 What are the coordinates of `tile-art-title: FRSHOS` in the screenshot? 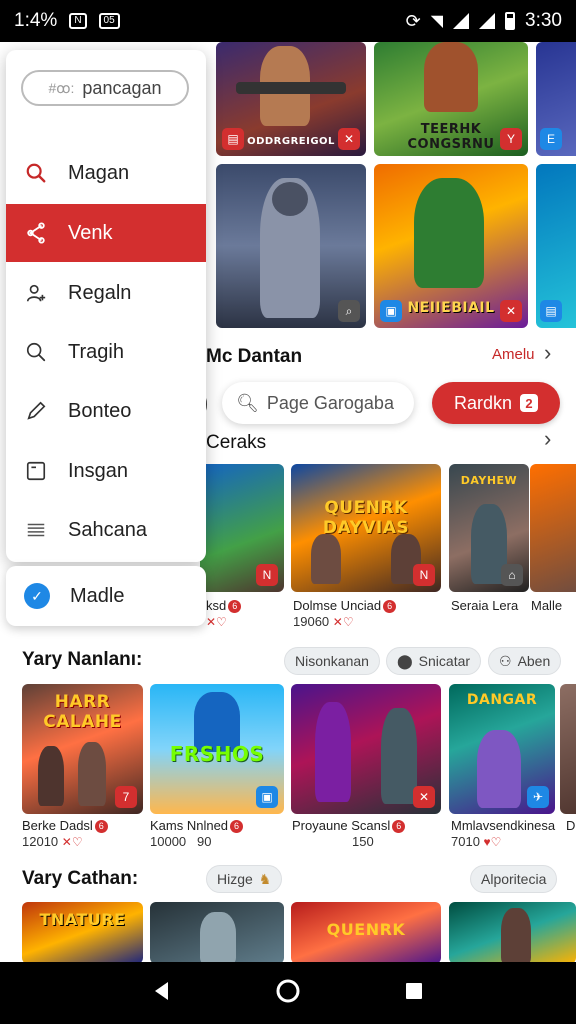 It's located at (217, 754).